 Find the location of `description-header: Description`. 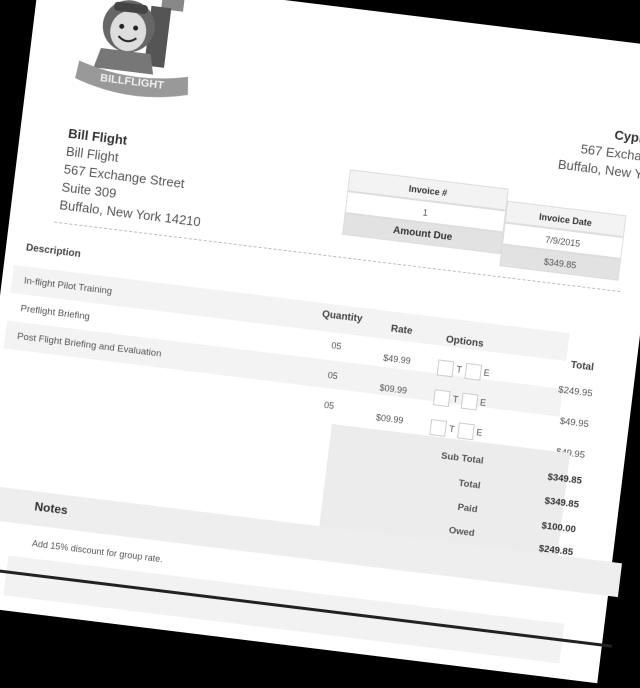

description-header: Description is located at coordinates (53, 251).